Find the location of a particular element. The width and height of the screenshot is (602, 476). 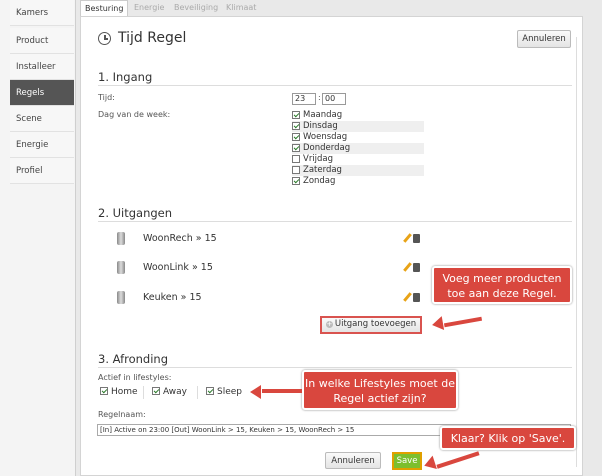

sidebar-item-product: Product is located at coordinates (42, 41).